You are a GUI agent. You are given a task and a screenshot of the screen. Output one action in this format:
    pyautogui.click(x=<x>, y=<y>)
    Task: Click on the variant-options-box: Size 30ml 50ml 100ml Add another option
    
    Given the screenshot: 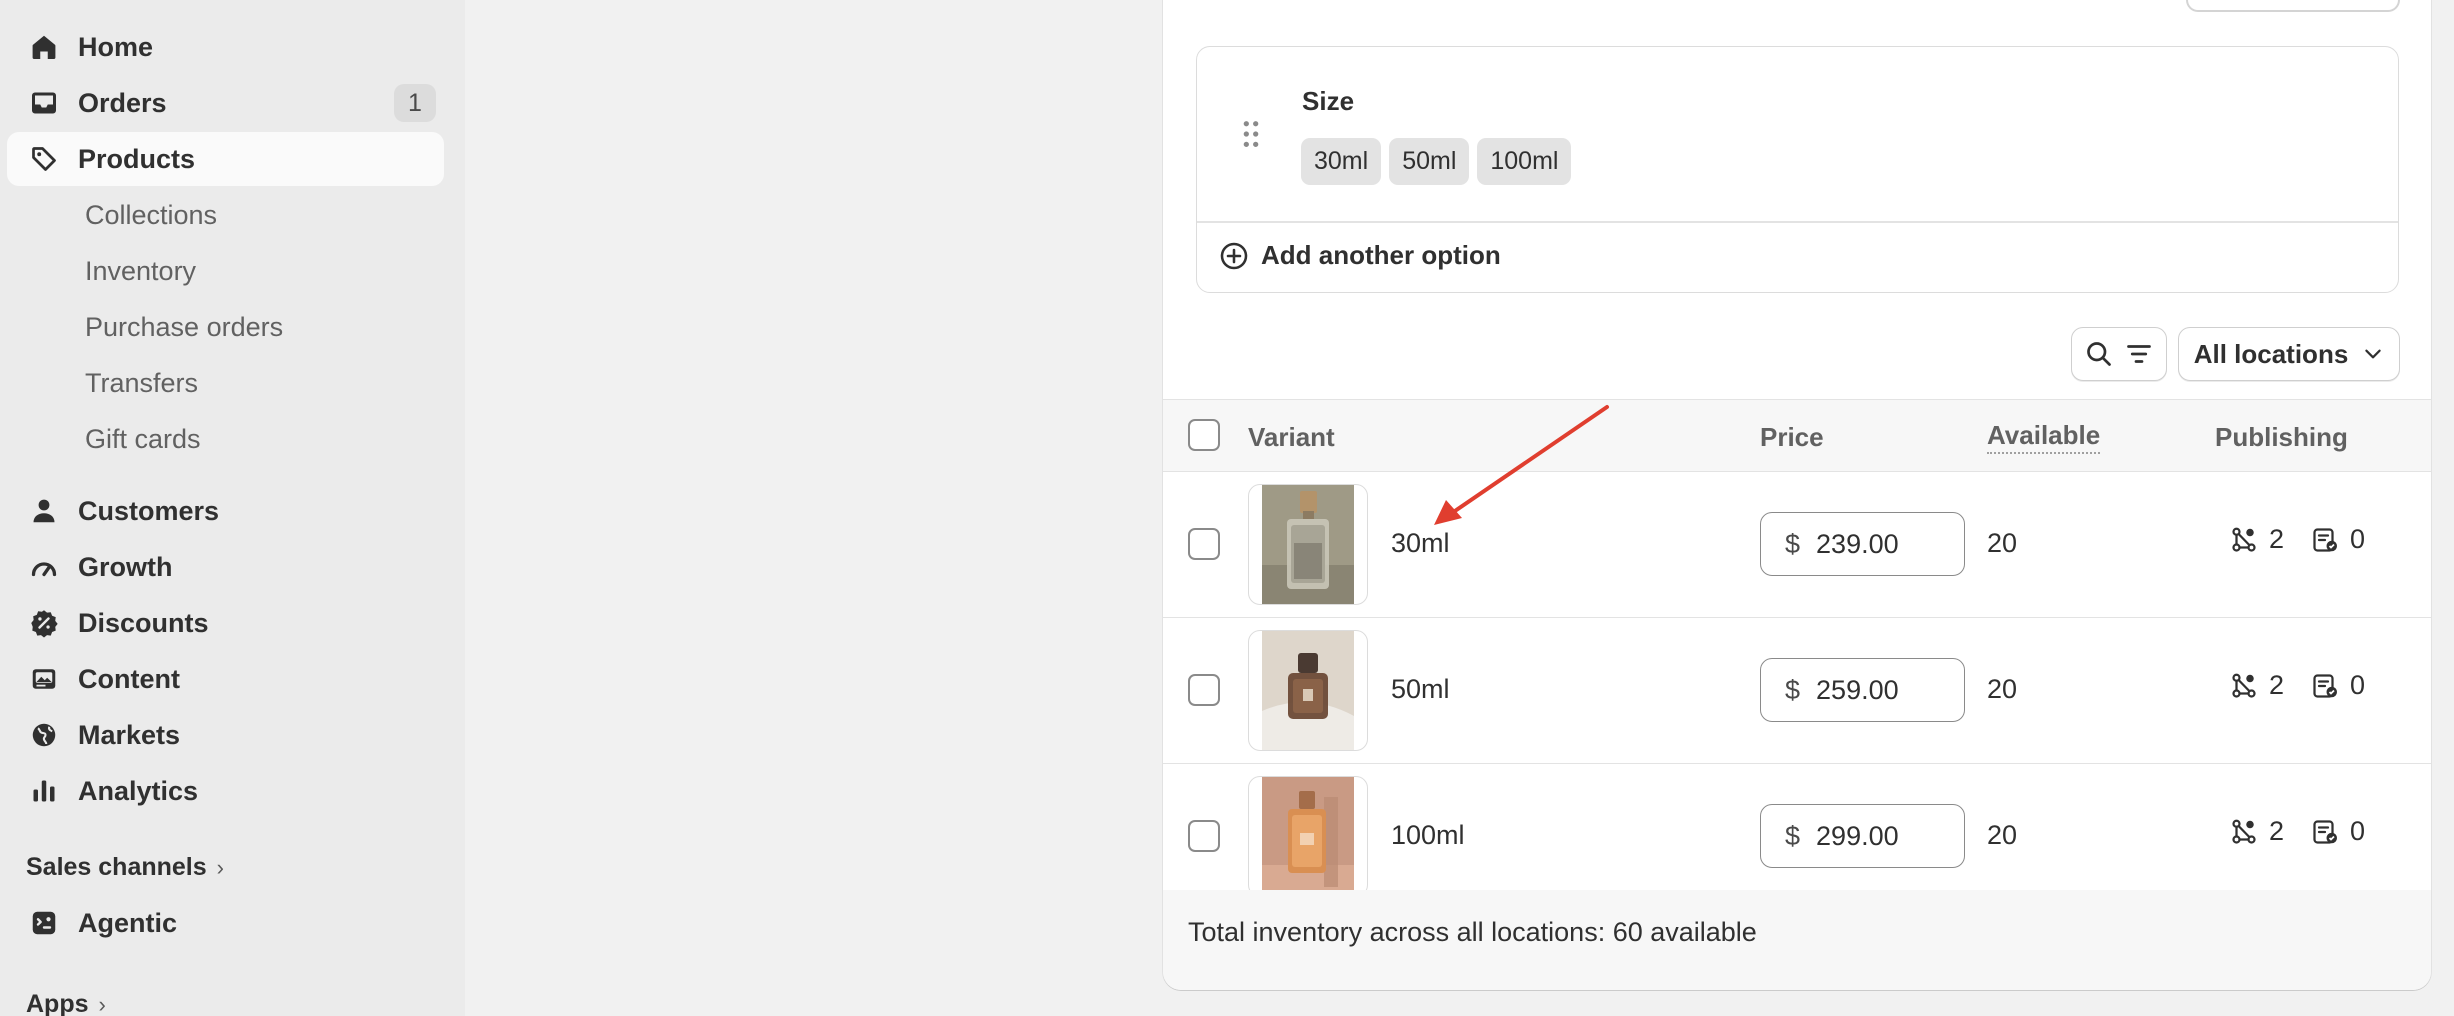 What is the action you would take?
    pyautogui.click(x=1797, y=169)
    